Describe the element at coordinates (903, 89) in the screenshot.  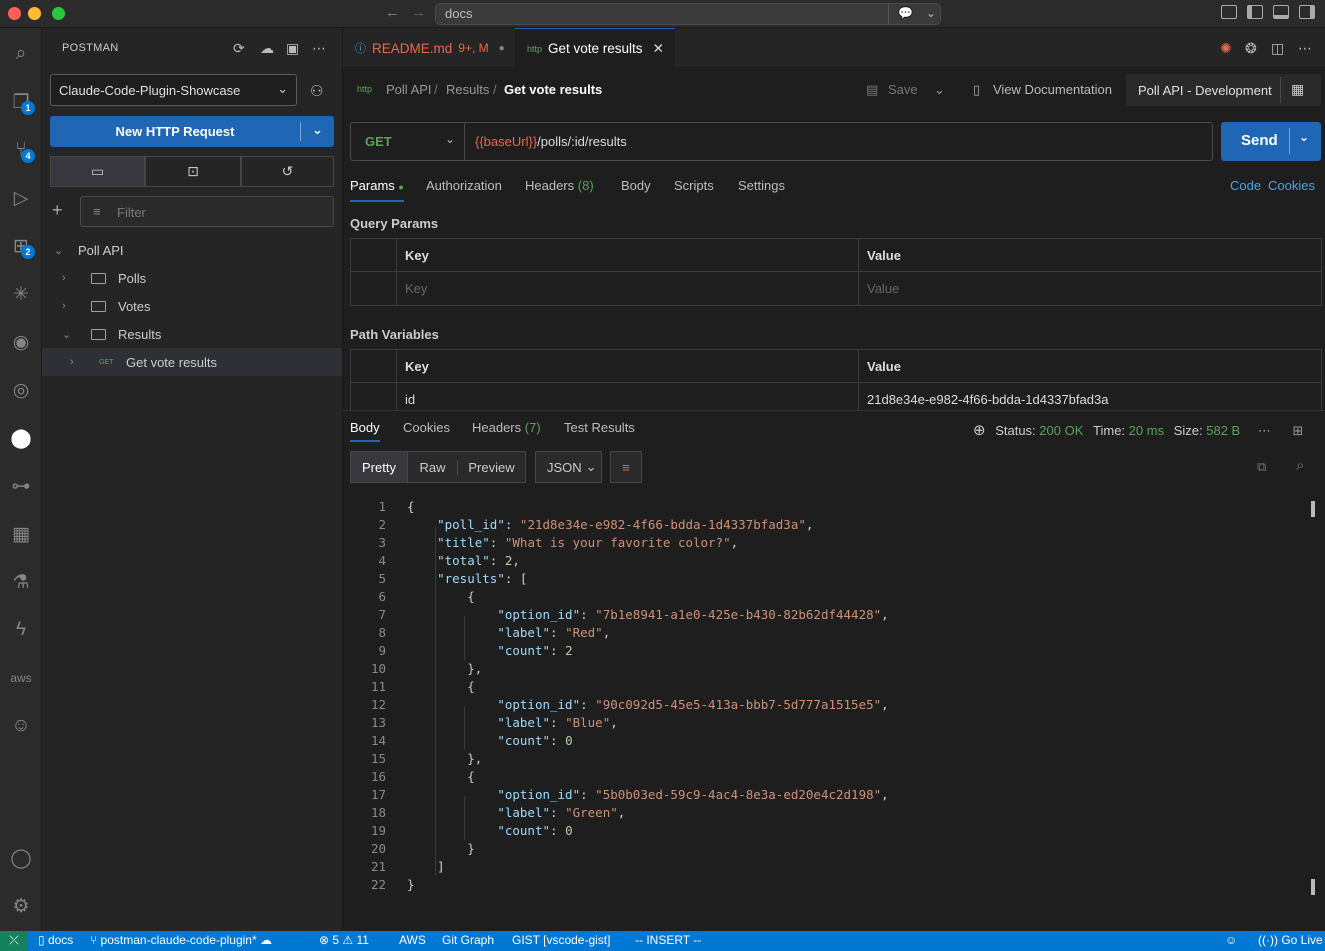
I see `save-button: Save` at that location.